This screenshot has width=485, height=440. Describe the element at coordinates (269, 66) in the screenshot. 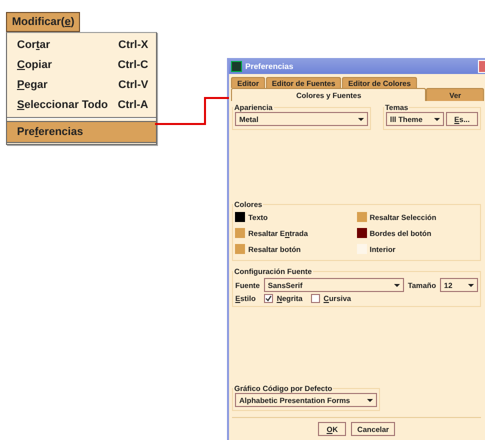

I see `window-title: Preferencias` at that location.